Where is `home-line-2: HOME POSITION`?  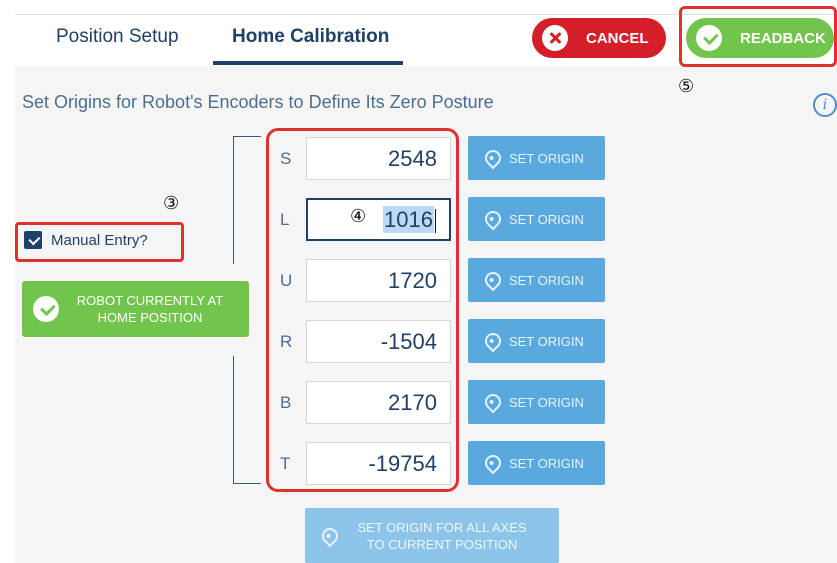 home-line-2: HOME POSITION is located at coordinates (150, 317).